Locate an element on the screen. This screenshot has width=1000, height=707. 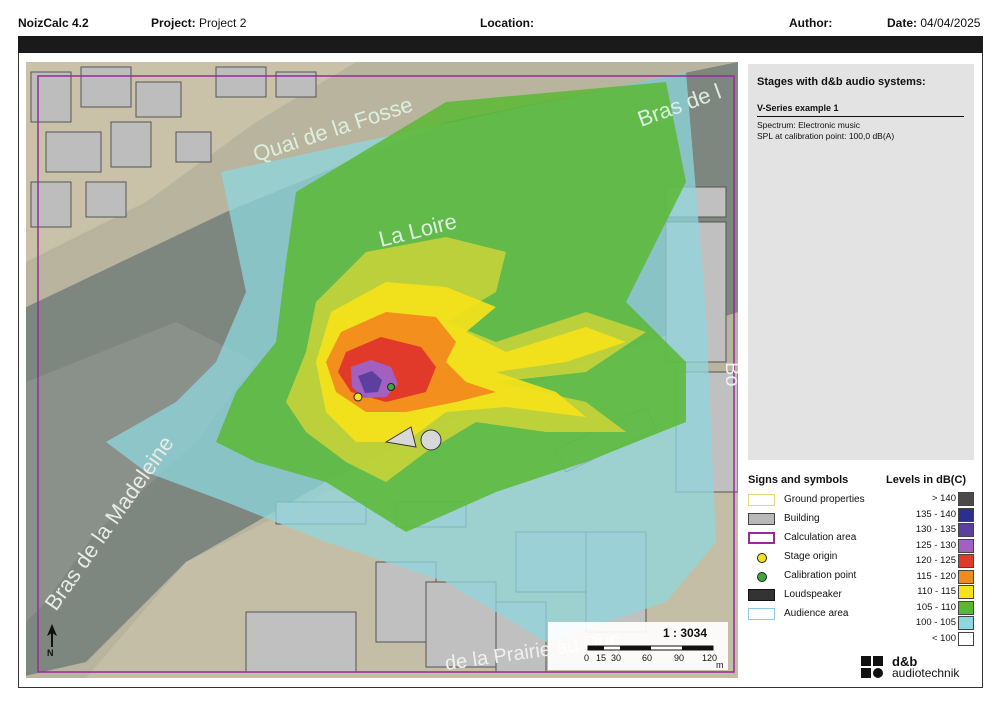
location-field: Location: is located at coordinates (507, 23).